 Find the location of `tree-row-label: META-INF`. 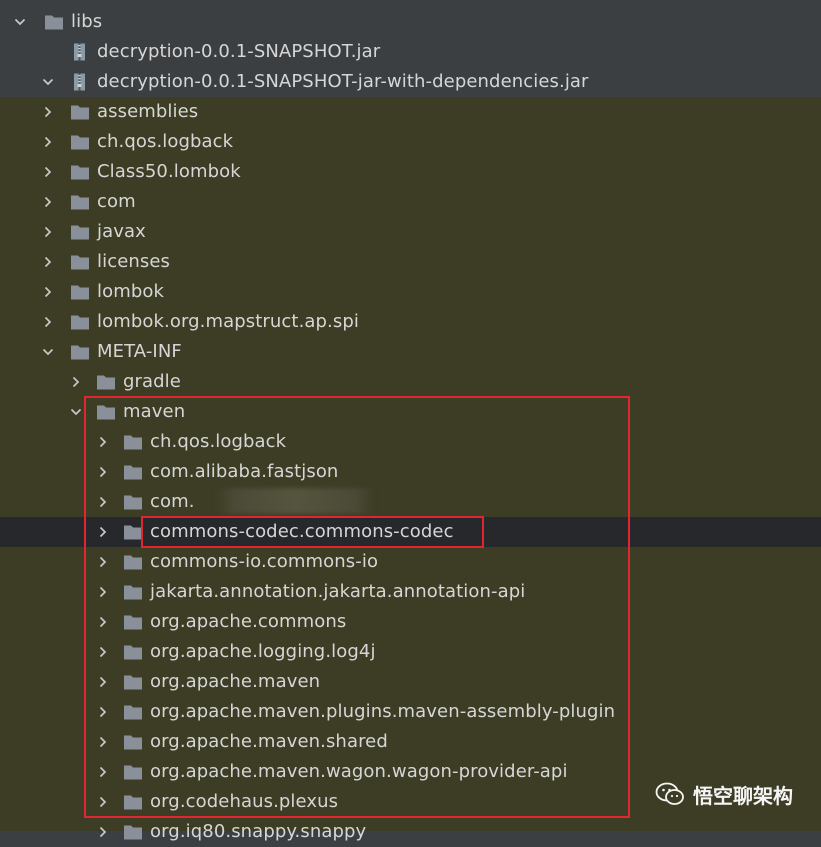

tree-row-label: META-INF is located at coordinates (139, 351).